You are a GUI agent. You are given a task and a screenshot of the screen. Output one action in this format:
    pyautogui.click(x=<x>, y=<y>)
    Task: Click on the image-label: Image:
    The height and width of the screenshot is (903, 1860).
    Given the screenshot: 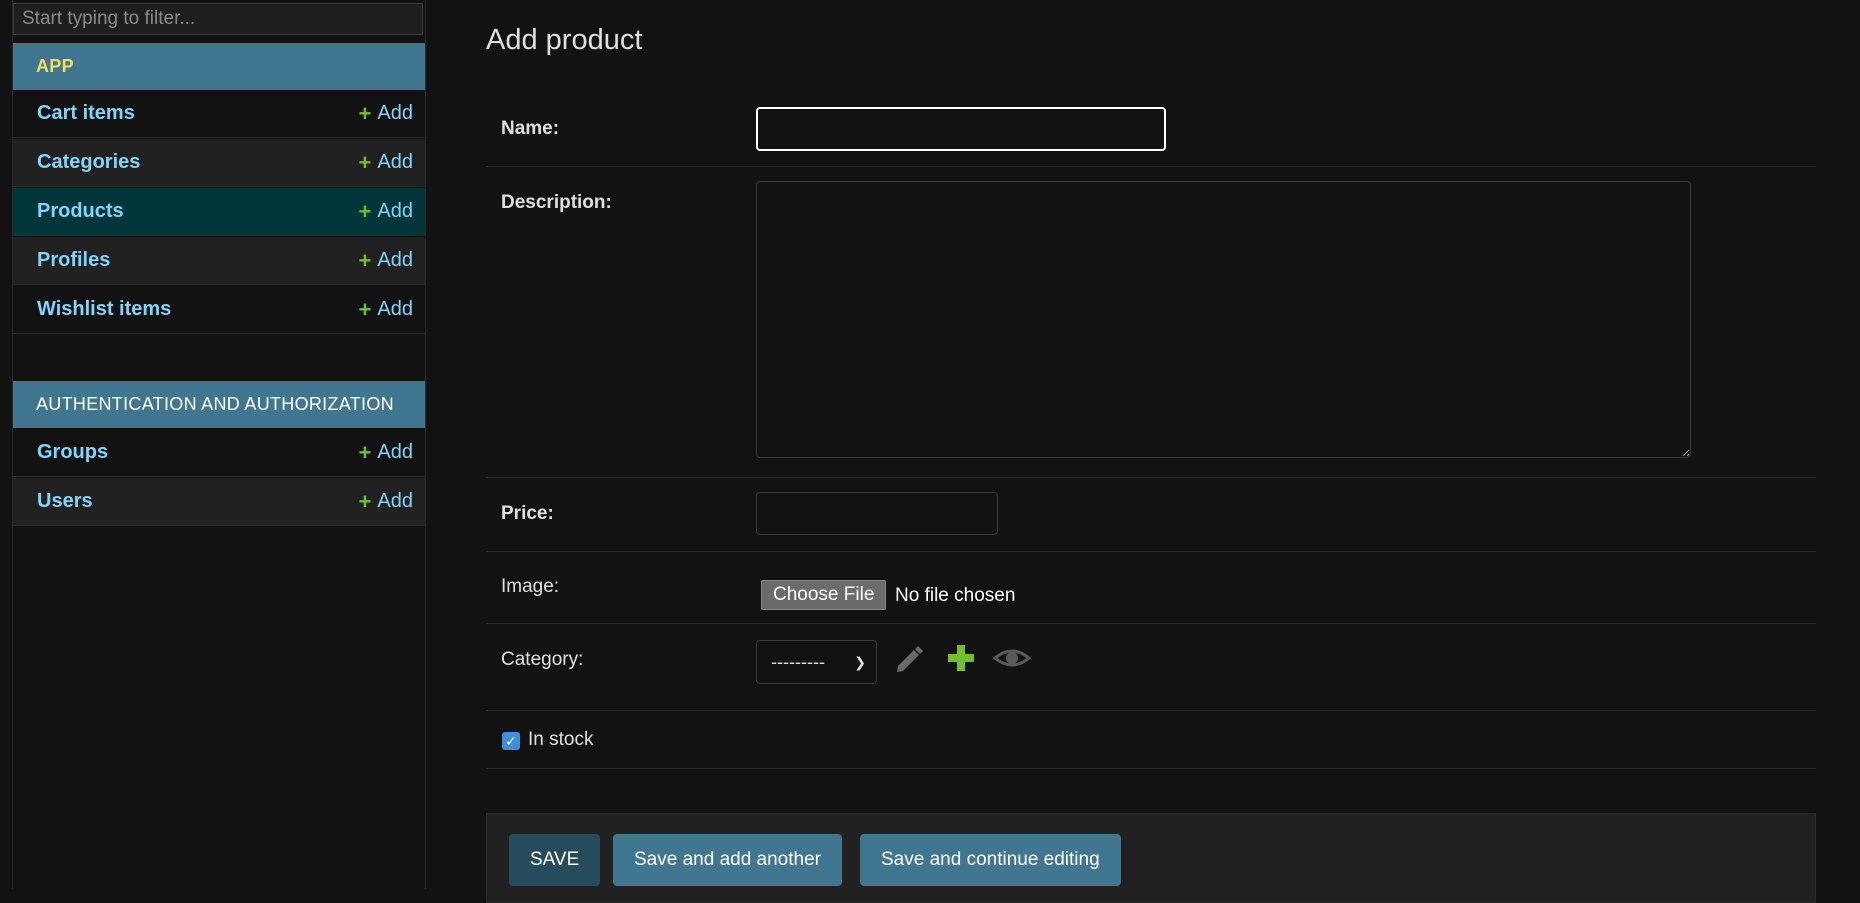 What is the action you would take?
    pyautogui.click(x=530, y=586)
    